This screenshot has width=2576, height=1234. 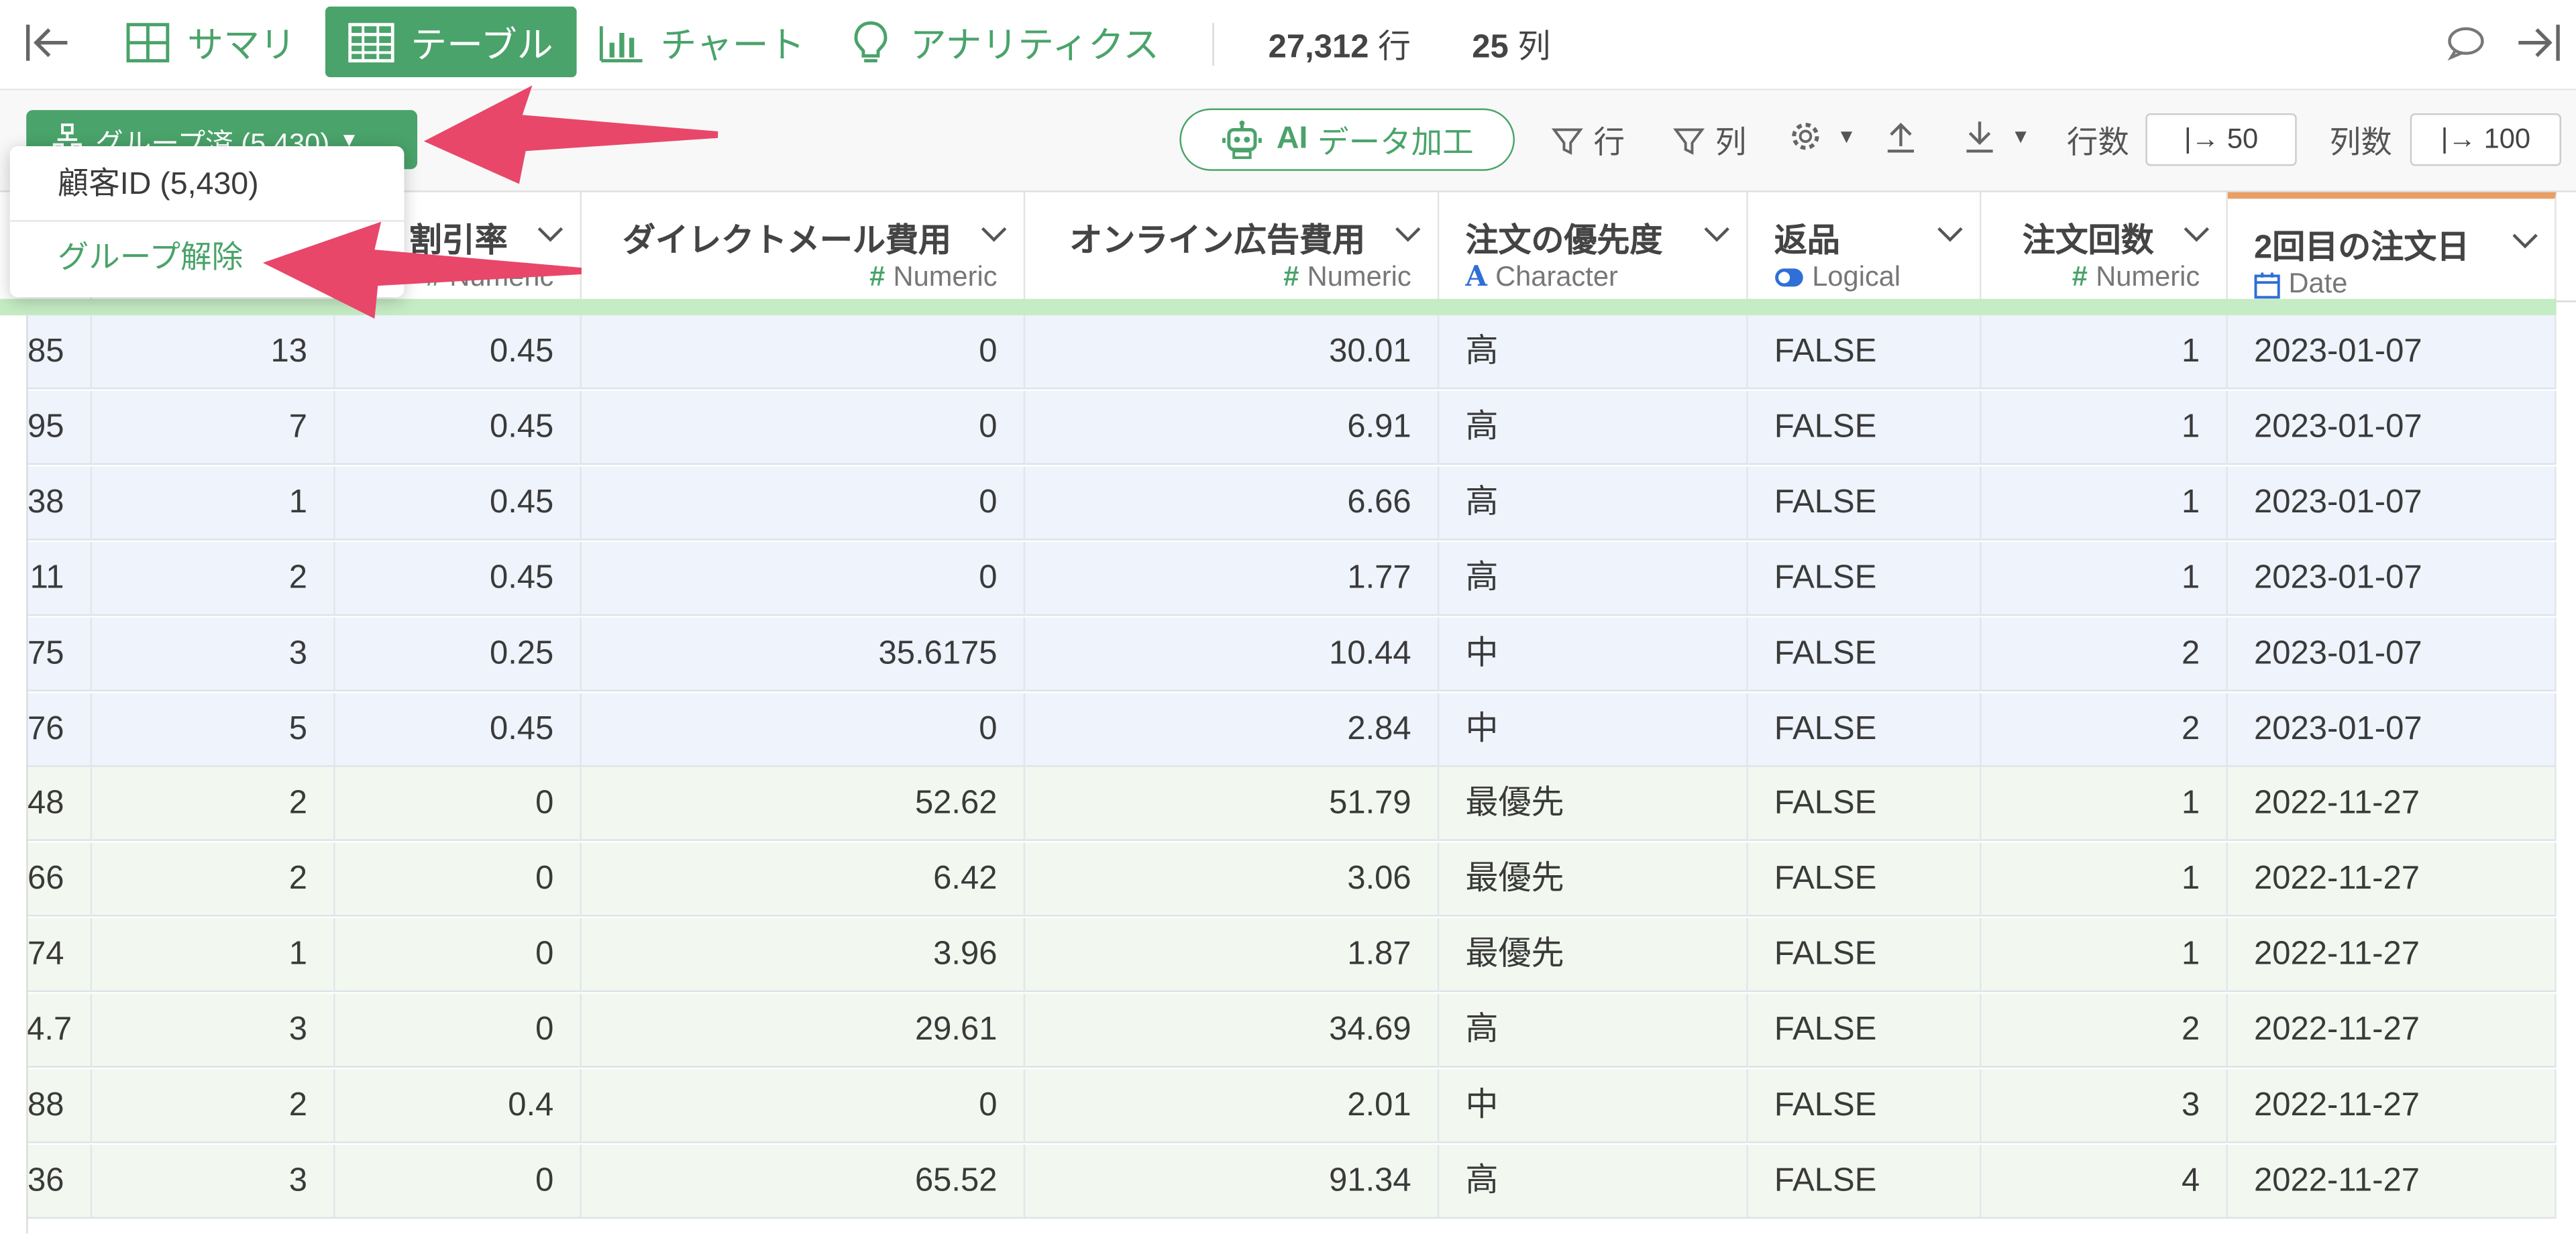 I want to click on table-cell: 74, so click(x=59, y=955).